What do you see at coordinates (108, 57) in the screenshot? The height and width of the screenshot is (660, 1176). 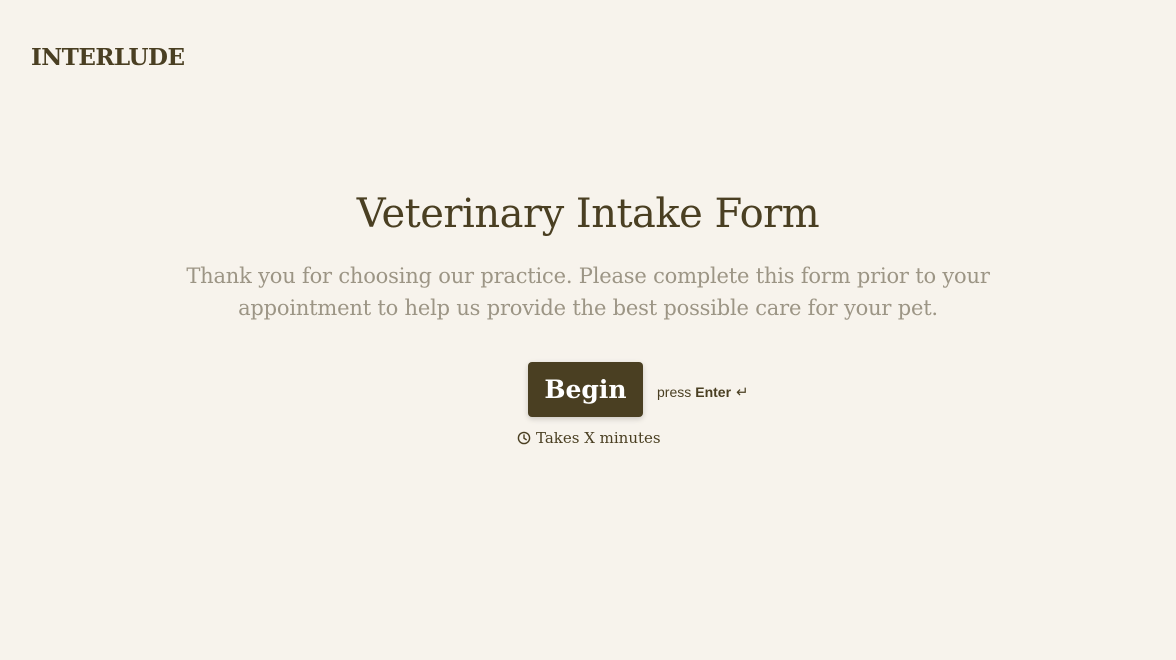 I see `brand-logo: INTERLUDE` at bounding box center [108, 57].